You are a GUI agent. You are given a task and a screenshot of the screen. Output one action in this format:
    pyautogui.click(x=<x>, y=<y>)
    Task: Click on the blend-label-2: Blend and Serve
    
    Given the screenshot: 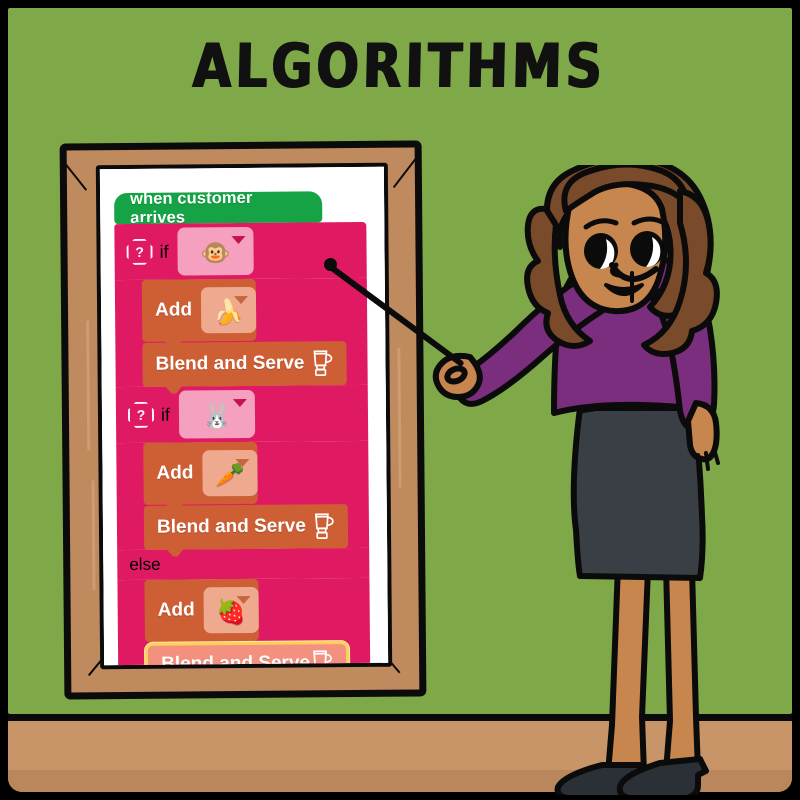 What is the action you would take?
    pyautogui.click(x=231, y=526)
    